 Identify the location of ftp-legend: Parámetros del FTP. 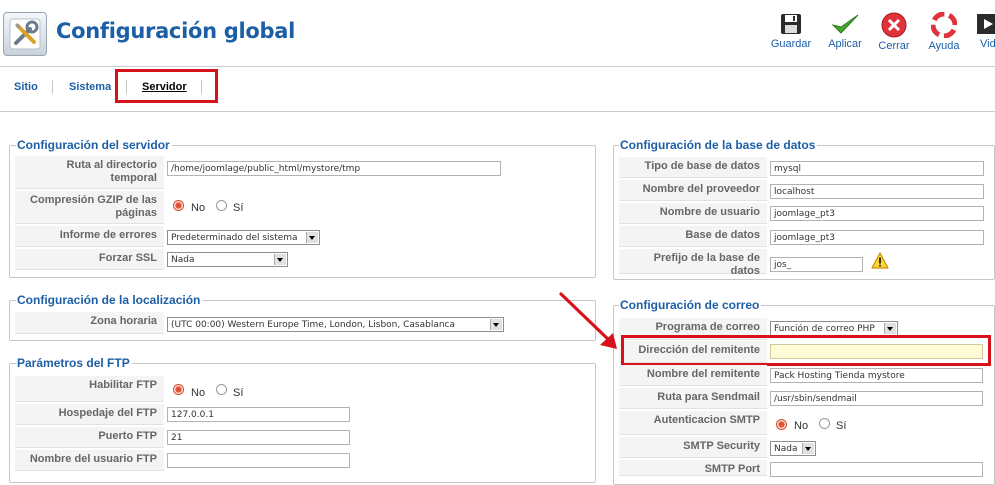
(74, 363).